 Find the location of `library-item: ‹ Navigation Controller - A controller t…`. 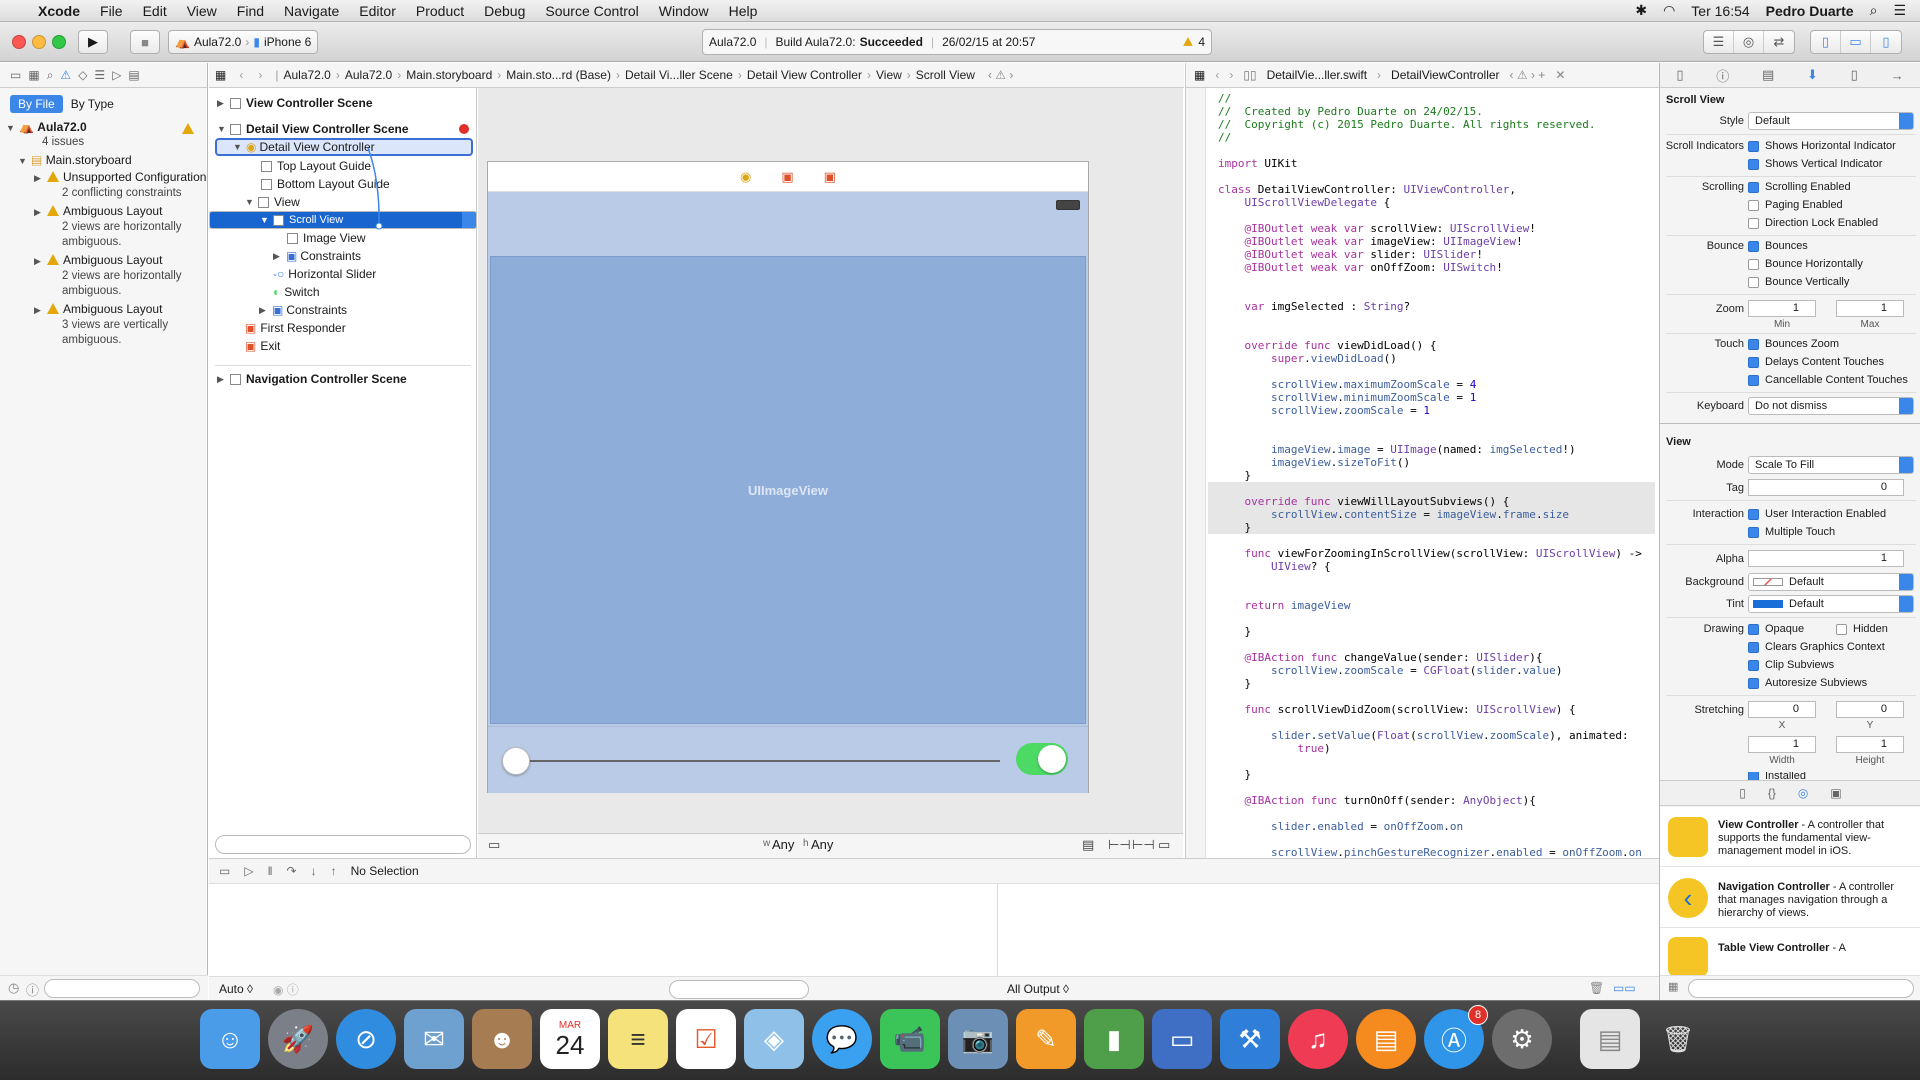

library-item: ‹ Navigation Controller - A controller t… is located at coordinates (1790, 898).